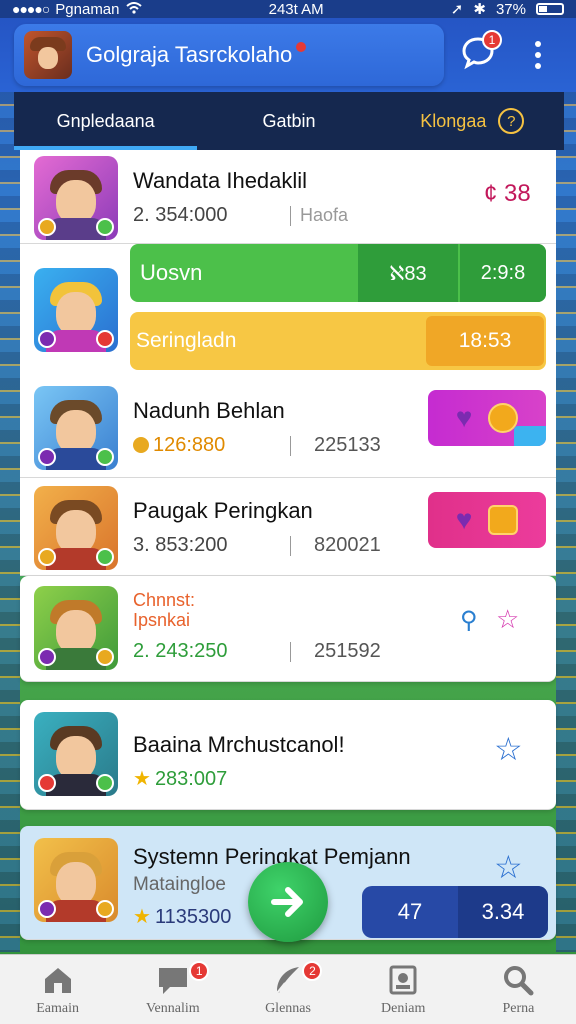 The width and height of the screenshot is (576, 1024). Describe the element at coordinates (133, 9) in the screenshot. I see `wifi-icon` at that location.